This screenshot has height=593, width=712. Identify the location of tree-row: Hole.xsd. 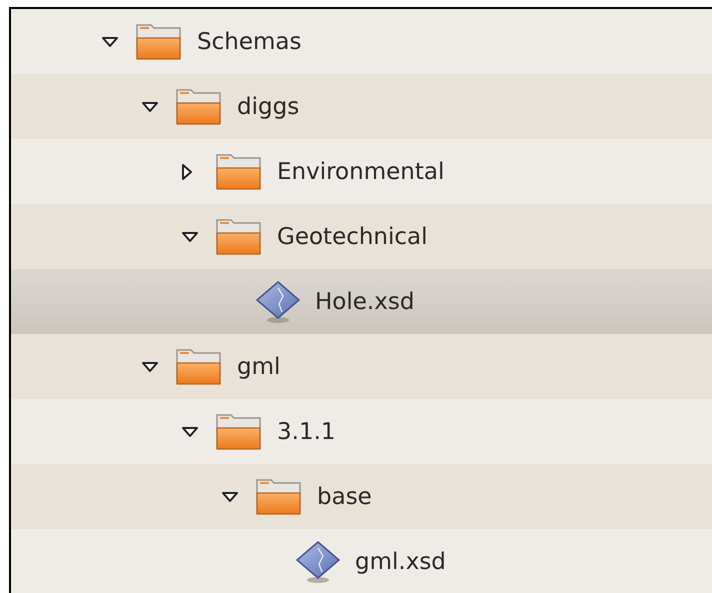
(361, 301).